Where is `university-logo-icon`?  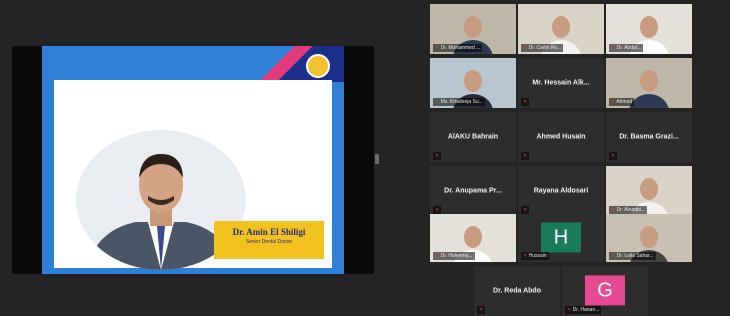 university-logo-icon is located at coordinates (318, 66).